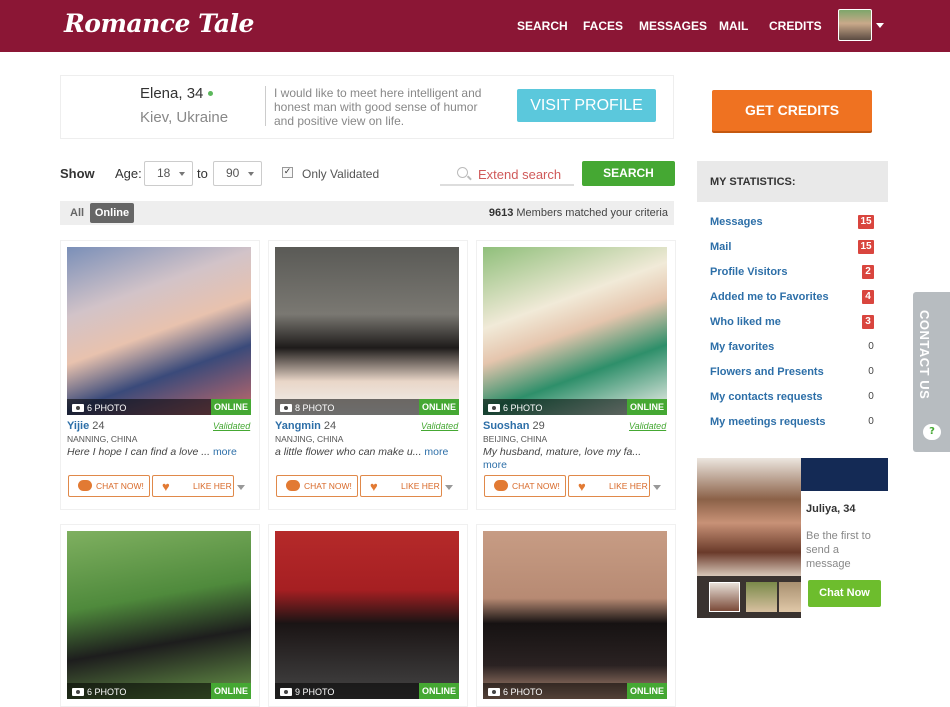 Image resolution: width=950 pixels, height=707 pixels. What do you see at coordinates (586, 105) in the screenshot?
I see `visit-profile-button: VISIT PROFILE` at bounding box center [586, 105].